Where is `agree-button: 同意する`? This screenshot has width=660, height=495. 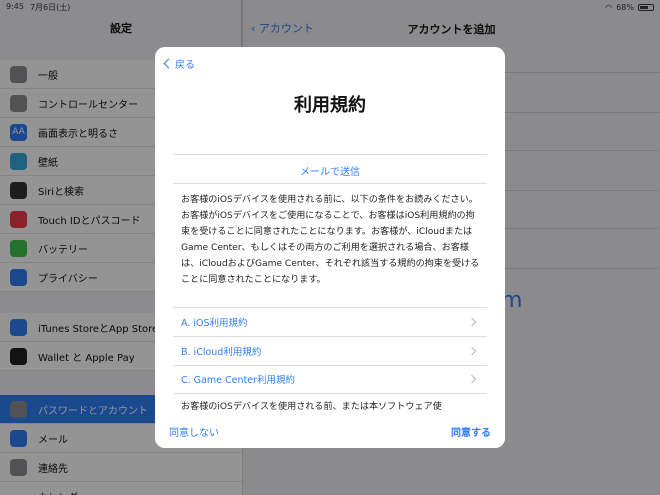
agree-button: 同意する is located at coordinates (471, 431).